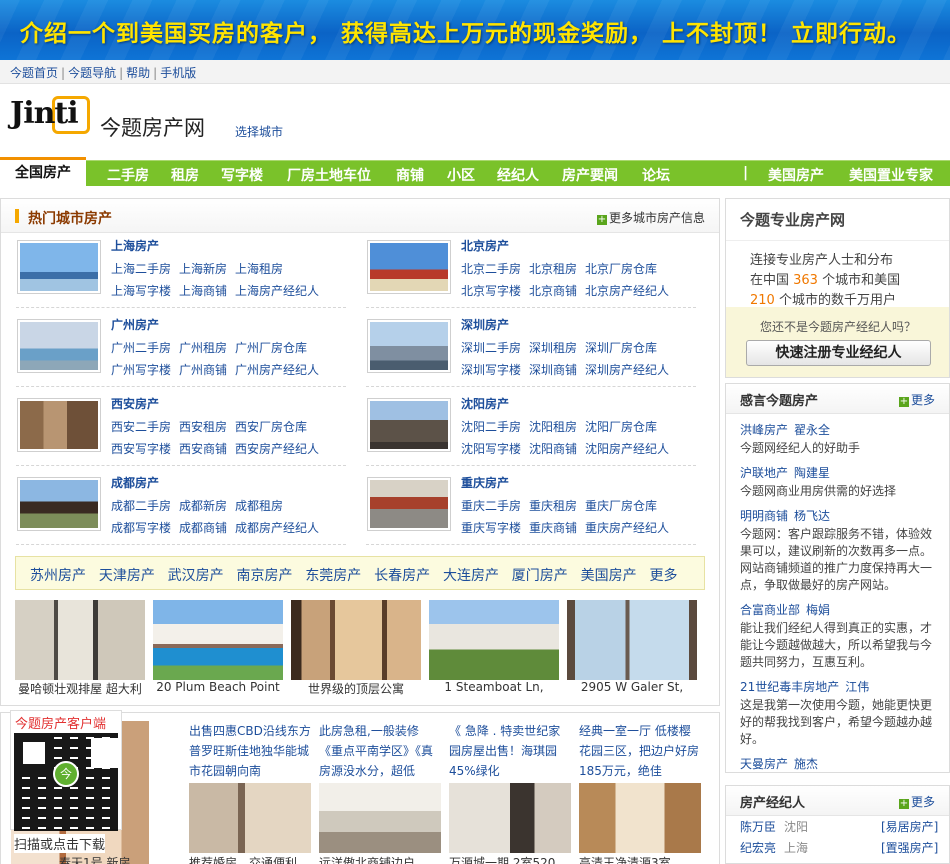 The width and height of the screenshot is (950, 864). What do you see at coordinates (621, 506) in the screenshot?
I see `city-link: 重庆厂房仓库` at bounding box center [621, 506].